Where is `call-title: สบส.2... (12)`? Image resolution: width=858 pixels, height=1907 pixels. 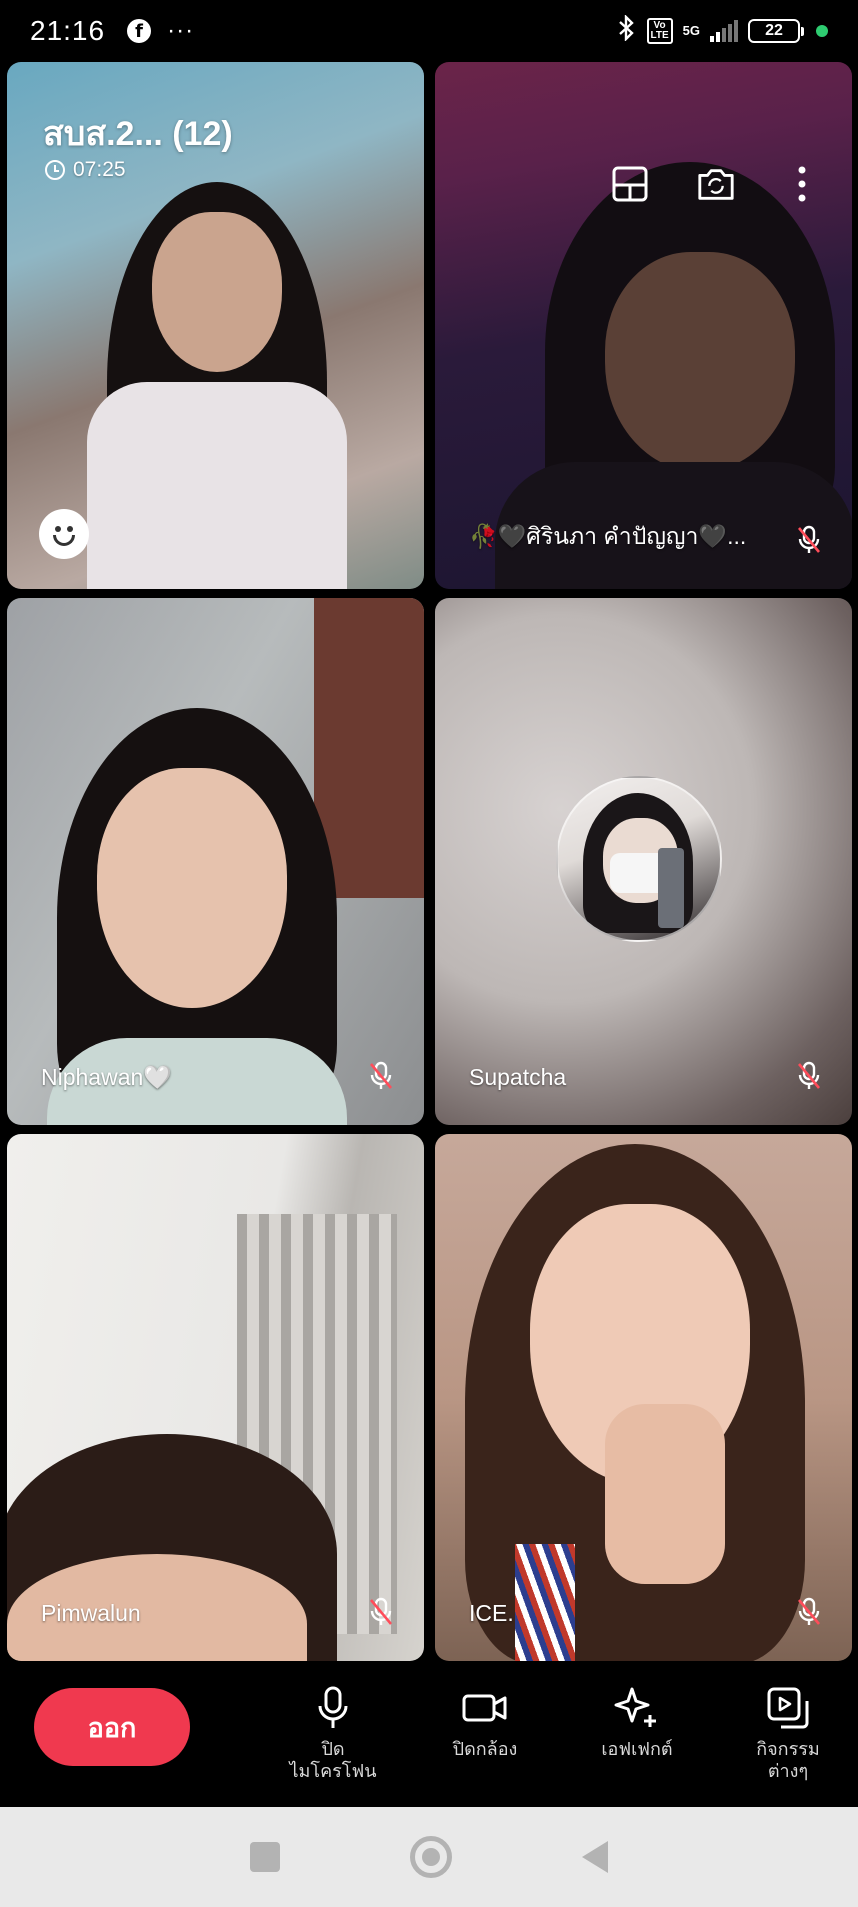
call-title: สบส.2... (12) is located at coordinates (138, 134).